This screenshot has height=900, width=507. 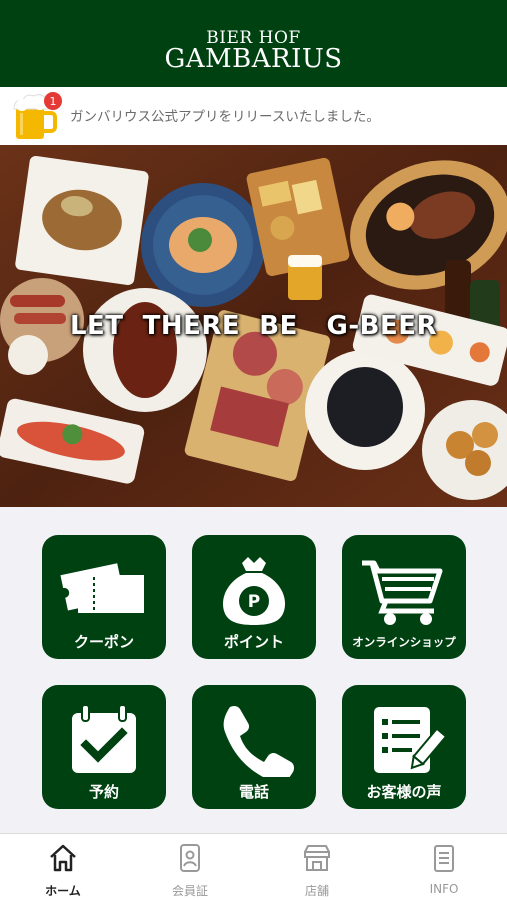 I want to click on home-icon, so click(x=63, y=858).